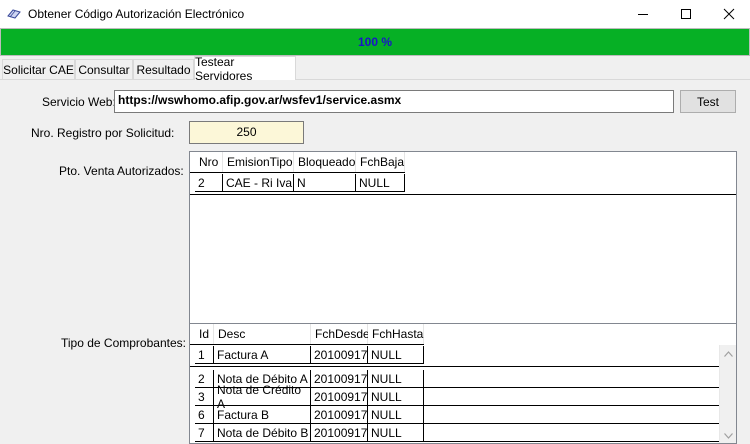 This screenshot has height=444, width=750. What do you see at coordinates (262, 397) in the screenshot?
I see `table-cell: Nota de Crédito A` at bounding box center [262, 397].